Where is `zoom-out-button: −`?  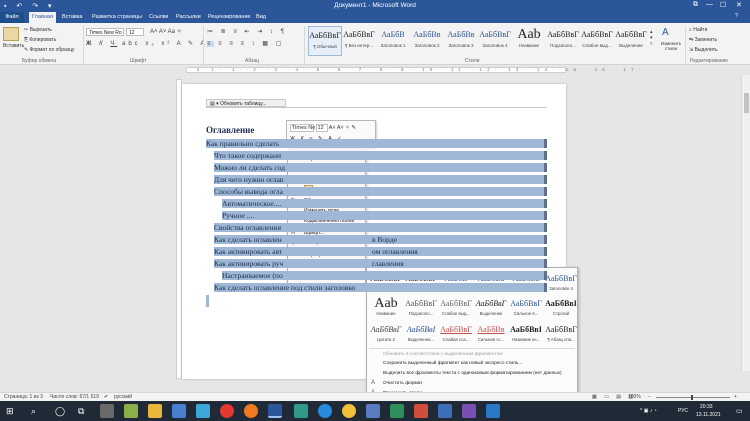 zoom-out-button: − is located at coordinates (649, 397).